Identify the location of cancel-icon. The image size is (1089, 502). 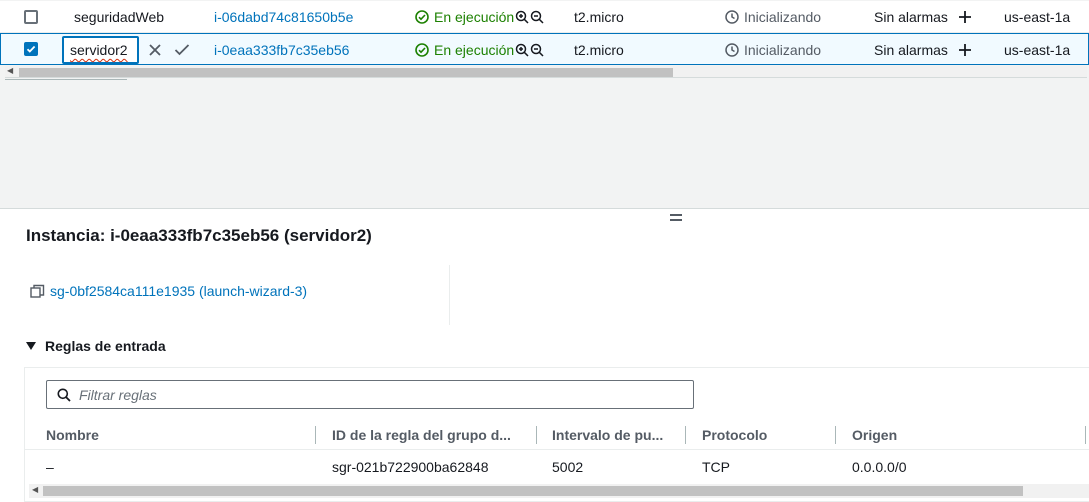
(155, 50).